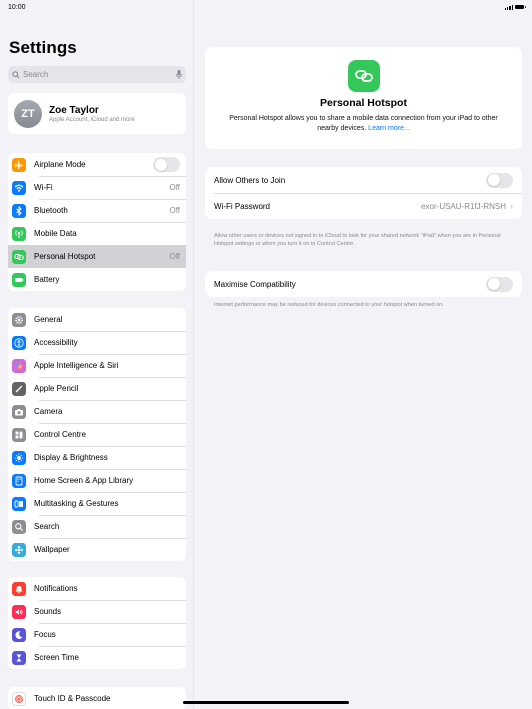 The width and height of the screenshot is (532, 709). What do you see at coordinates (97, 588) in the screenshot?
I see `sidebar-item-notifications: Notifications` at bounding box center [97, 588].